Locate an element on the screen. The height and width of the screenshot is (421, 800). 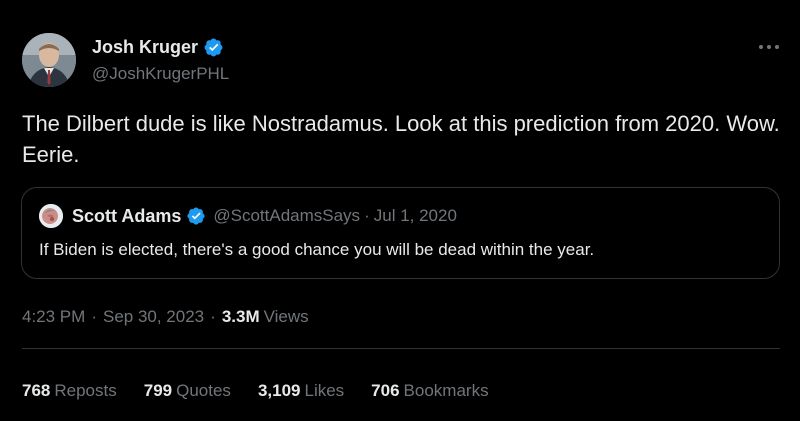
likes-stat: 3,109 Likes is located at coordinates (301, 391).